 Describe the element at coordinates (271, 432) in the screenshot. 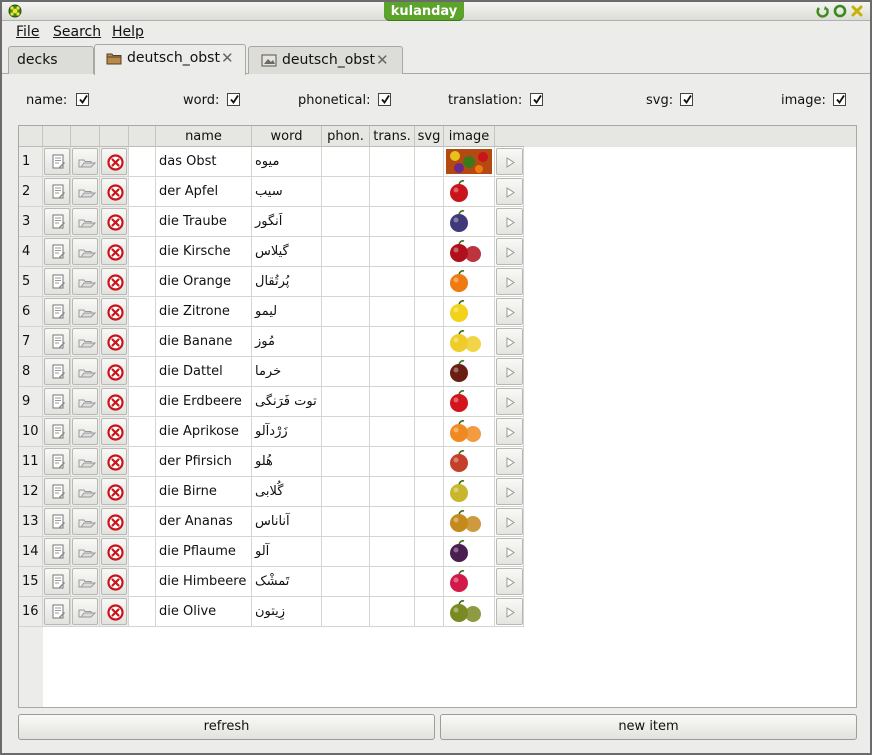

I see `table-row: 10 die Aprikose زَرْدآلو` at that location.